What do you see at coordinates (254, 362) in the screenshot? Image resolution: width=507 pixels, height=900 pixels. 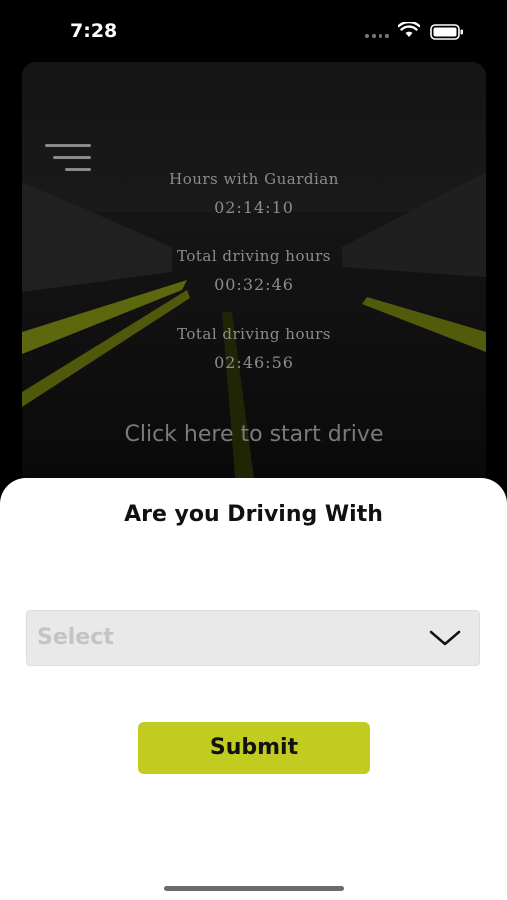 I see `stat-value: 02:46:56` at bounding box center [254, 362].